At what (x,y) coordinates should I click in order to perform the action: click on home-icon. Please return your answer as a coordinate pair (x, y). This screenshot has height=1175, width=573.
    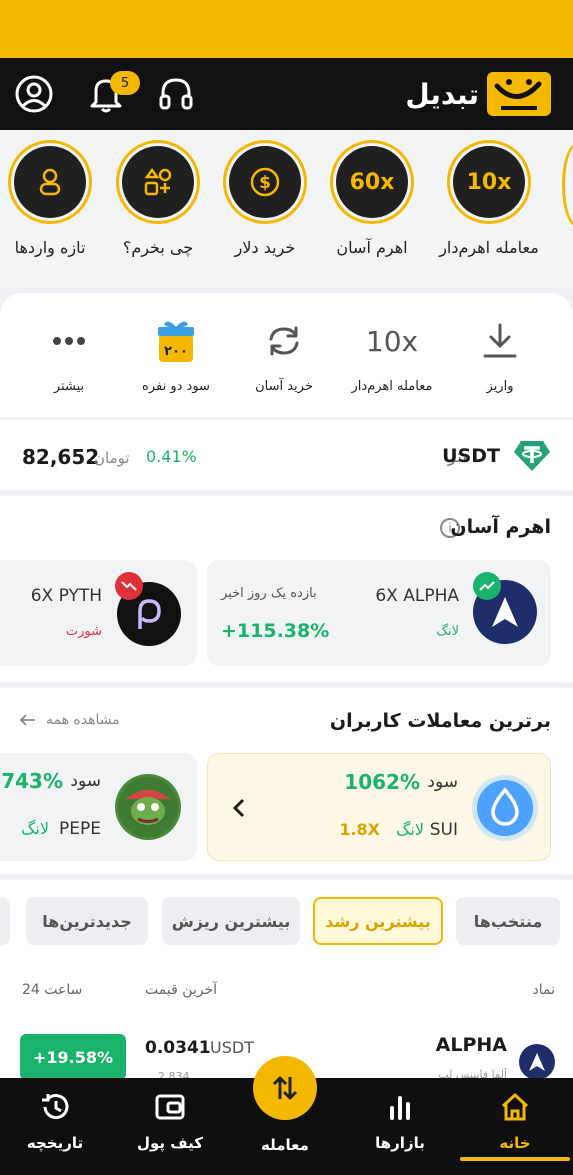
    Looking at the image, I should click on (515, 1109).